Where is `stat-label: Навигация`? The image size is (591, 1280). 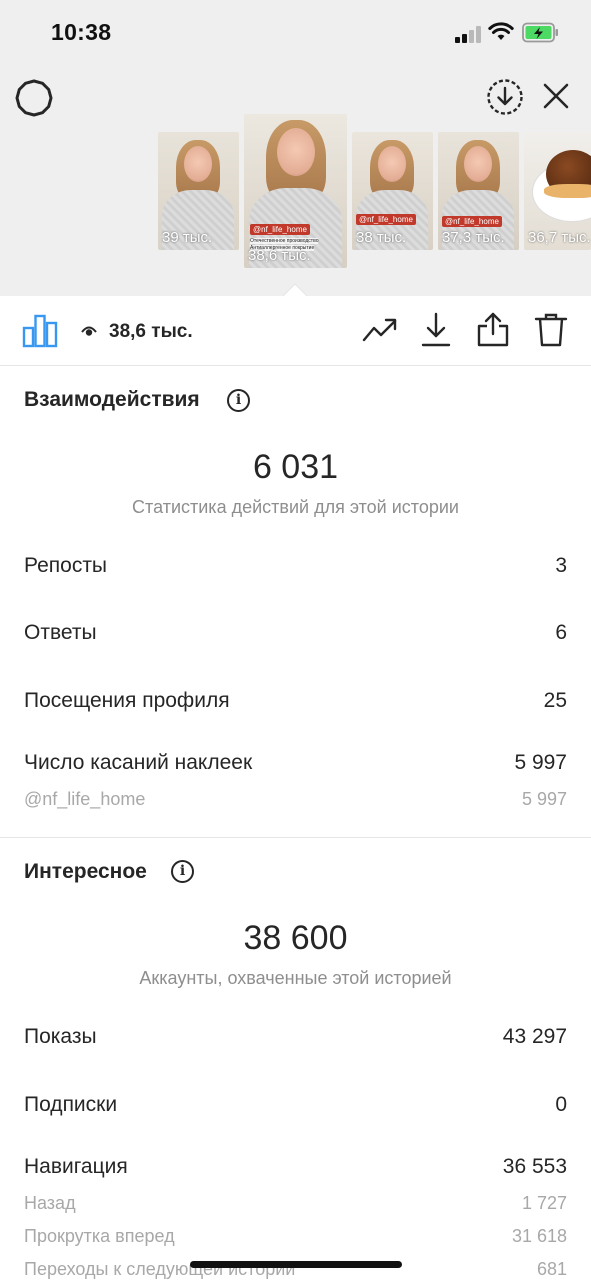 stat-label: Навигация is located at coordinates (76, 1166).